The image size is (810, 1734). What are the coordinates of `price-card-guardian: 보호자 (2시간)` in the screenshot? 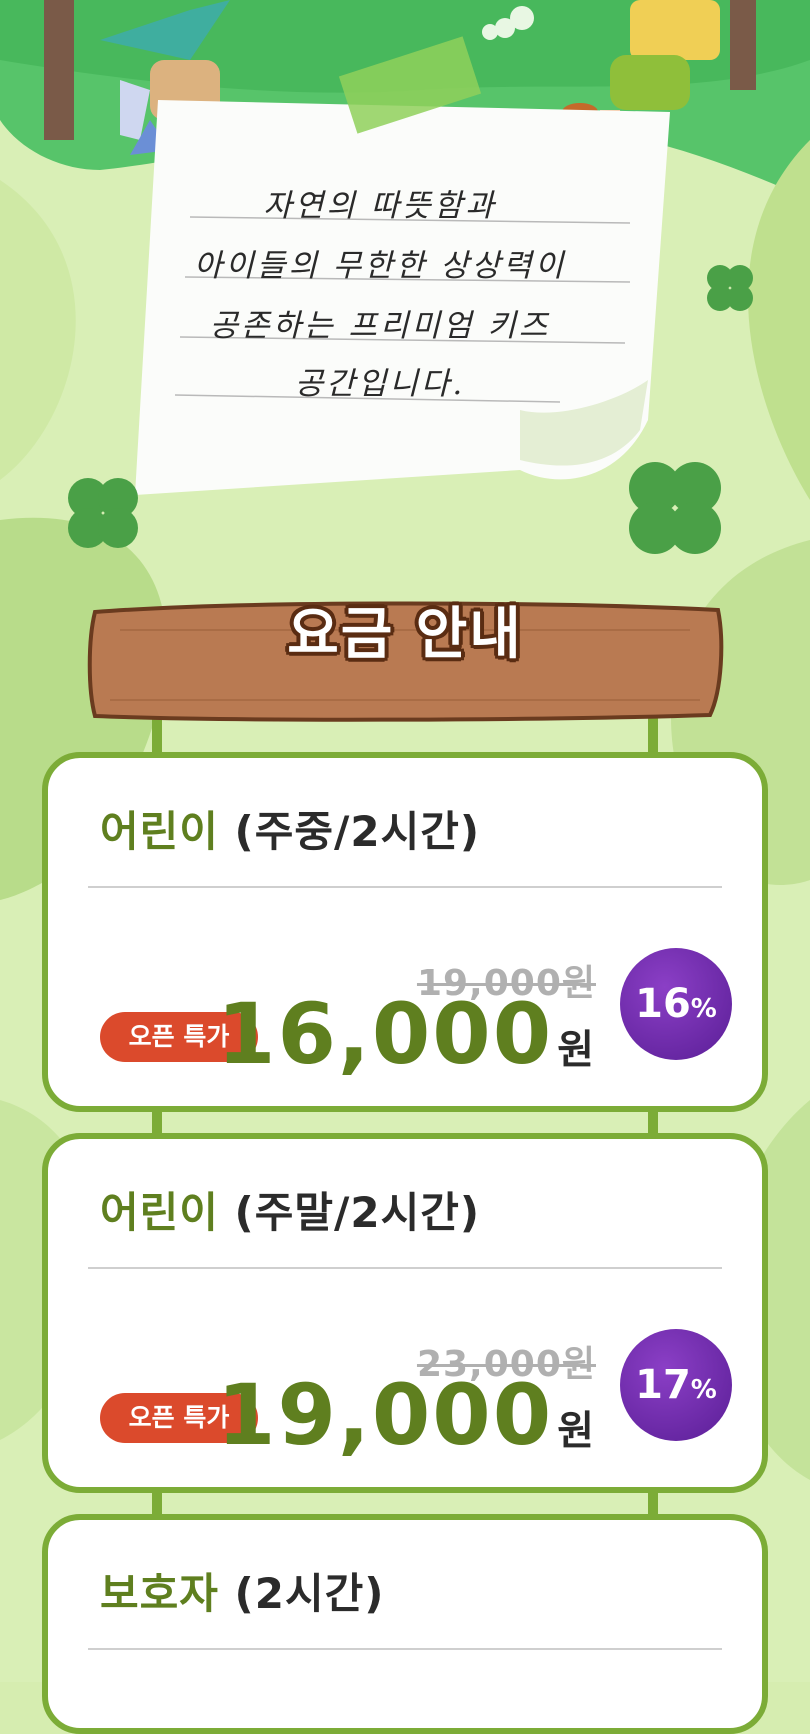 It's located at (405, 1624).